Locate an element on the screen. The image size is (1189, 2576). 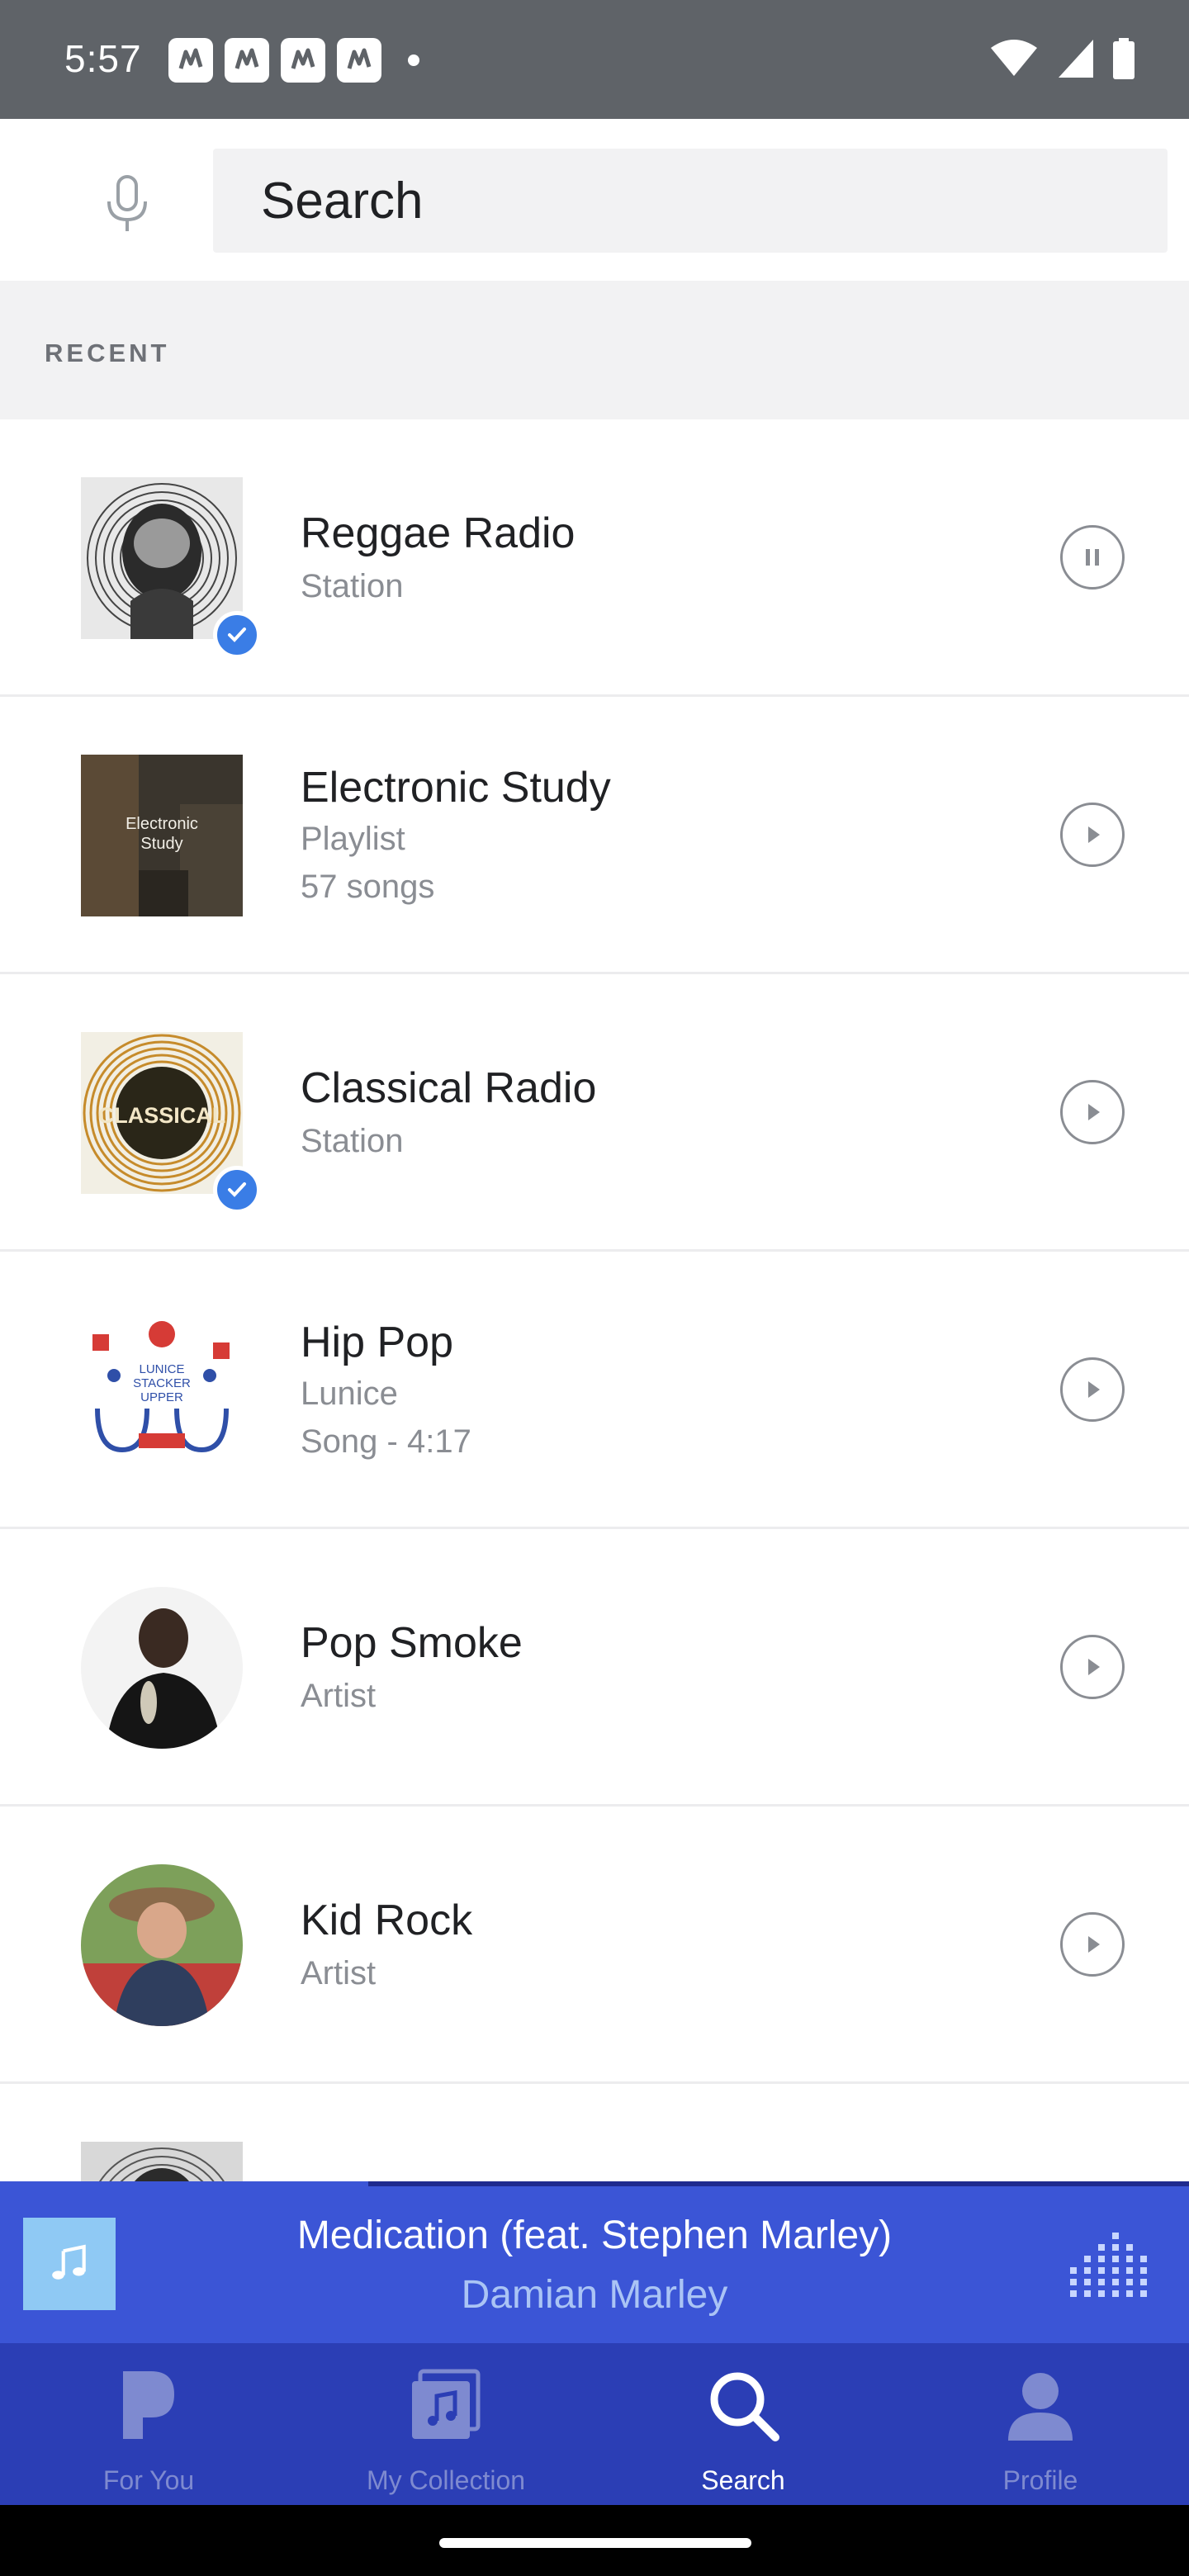
status-time: 5:57 is located at coordinates (103, 58).